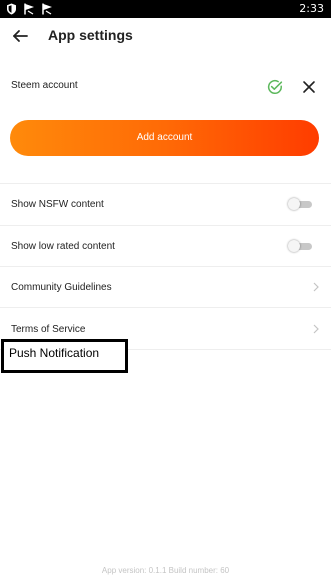 This screenshot has width=331, height=588. Describe the element at coordinates (48, 329) in the screenshot. I see `terms-of-service-label: Terms of Service` at that location.